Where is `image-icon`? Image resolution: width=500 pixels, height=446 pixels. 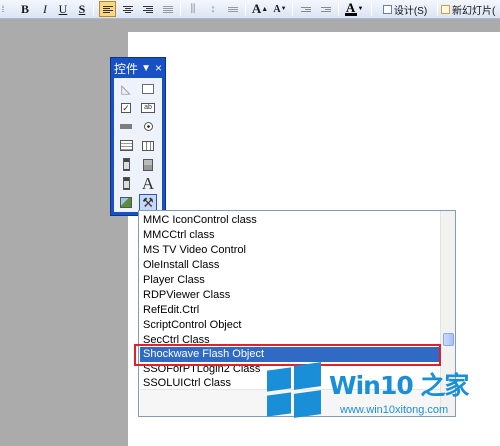 image-icon is located at coordinates (126, 202).